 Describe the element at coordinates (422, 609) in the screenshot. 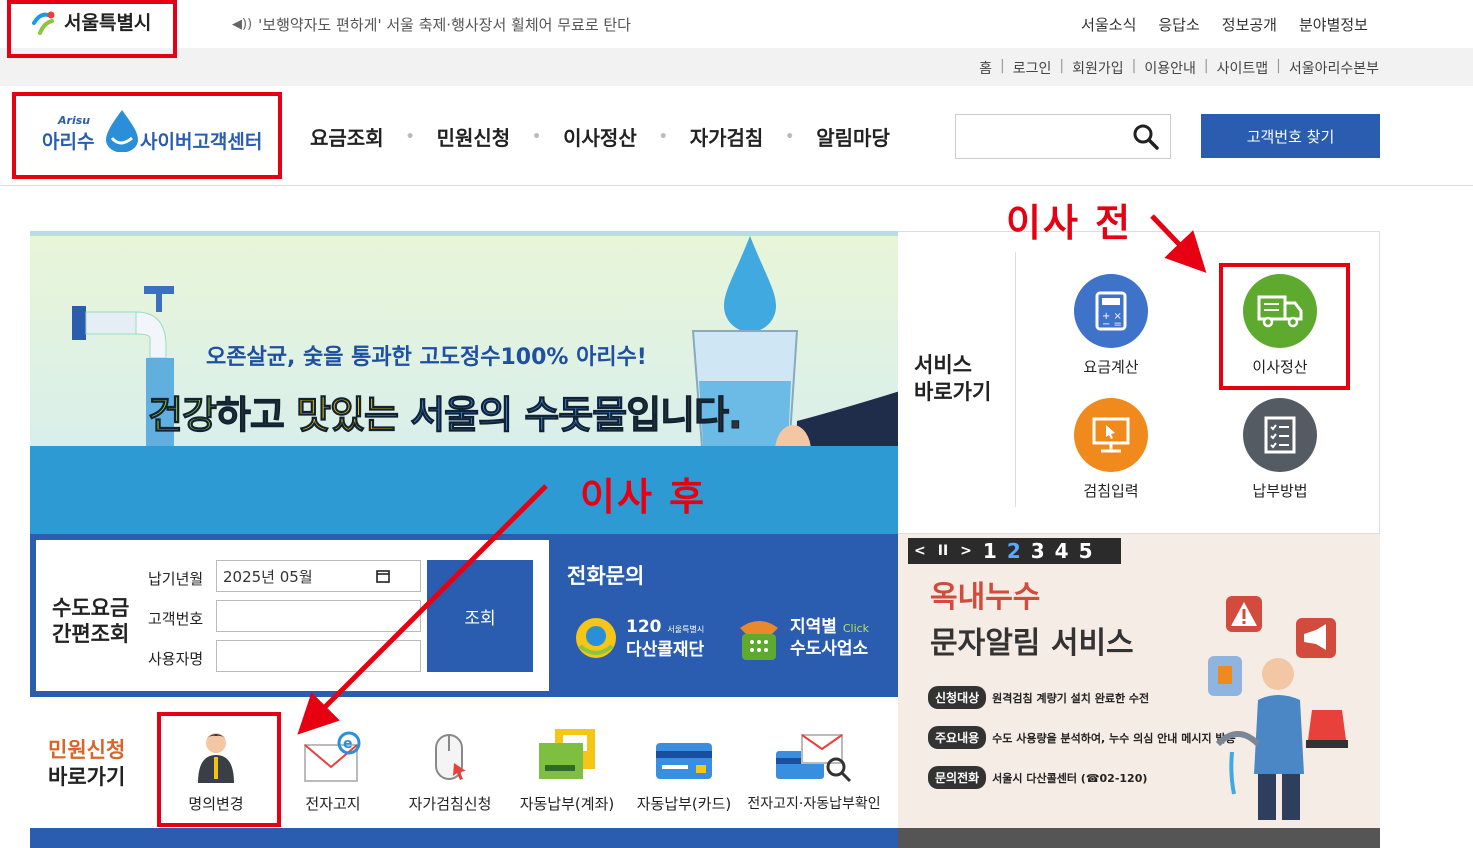

I see `arrow-to-name-change` at that location.